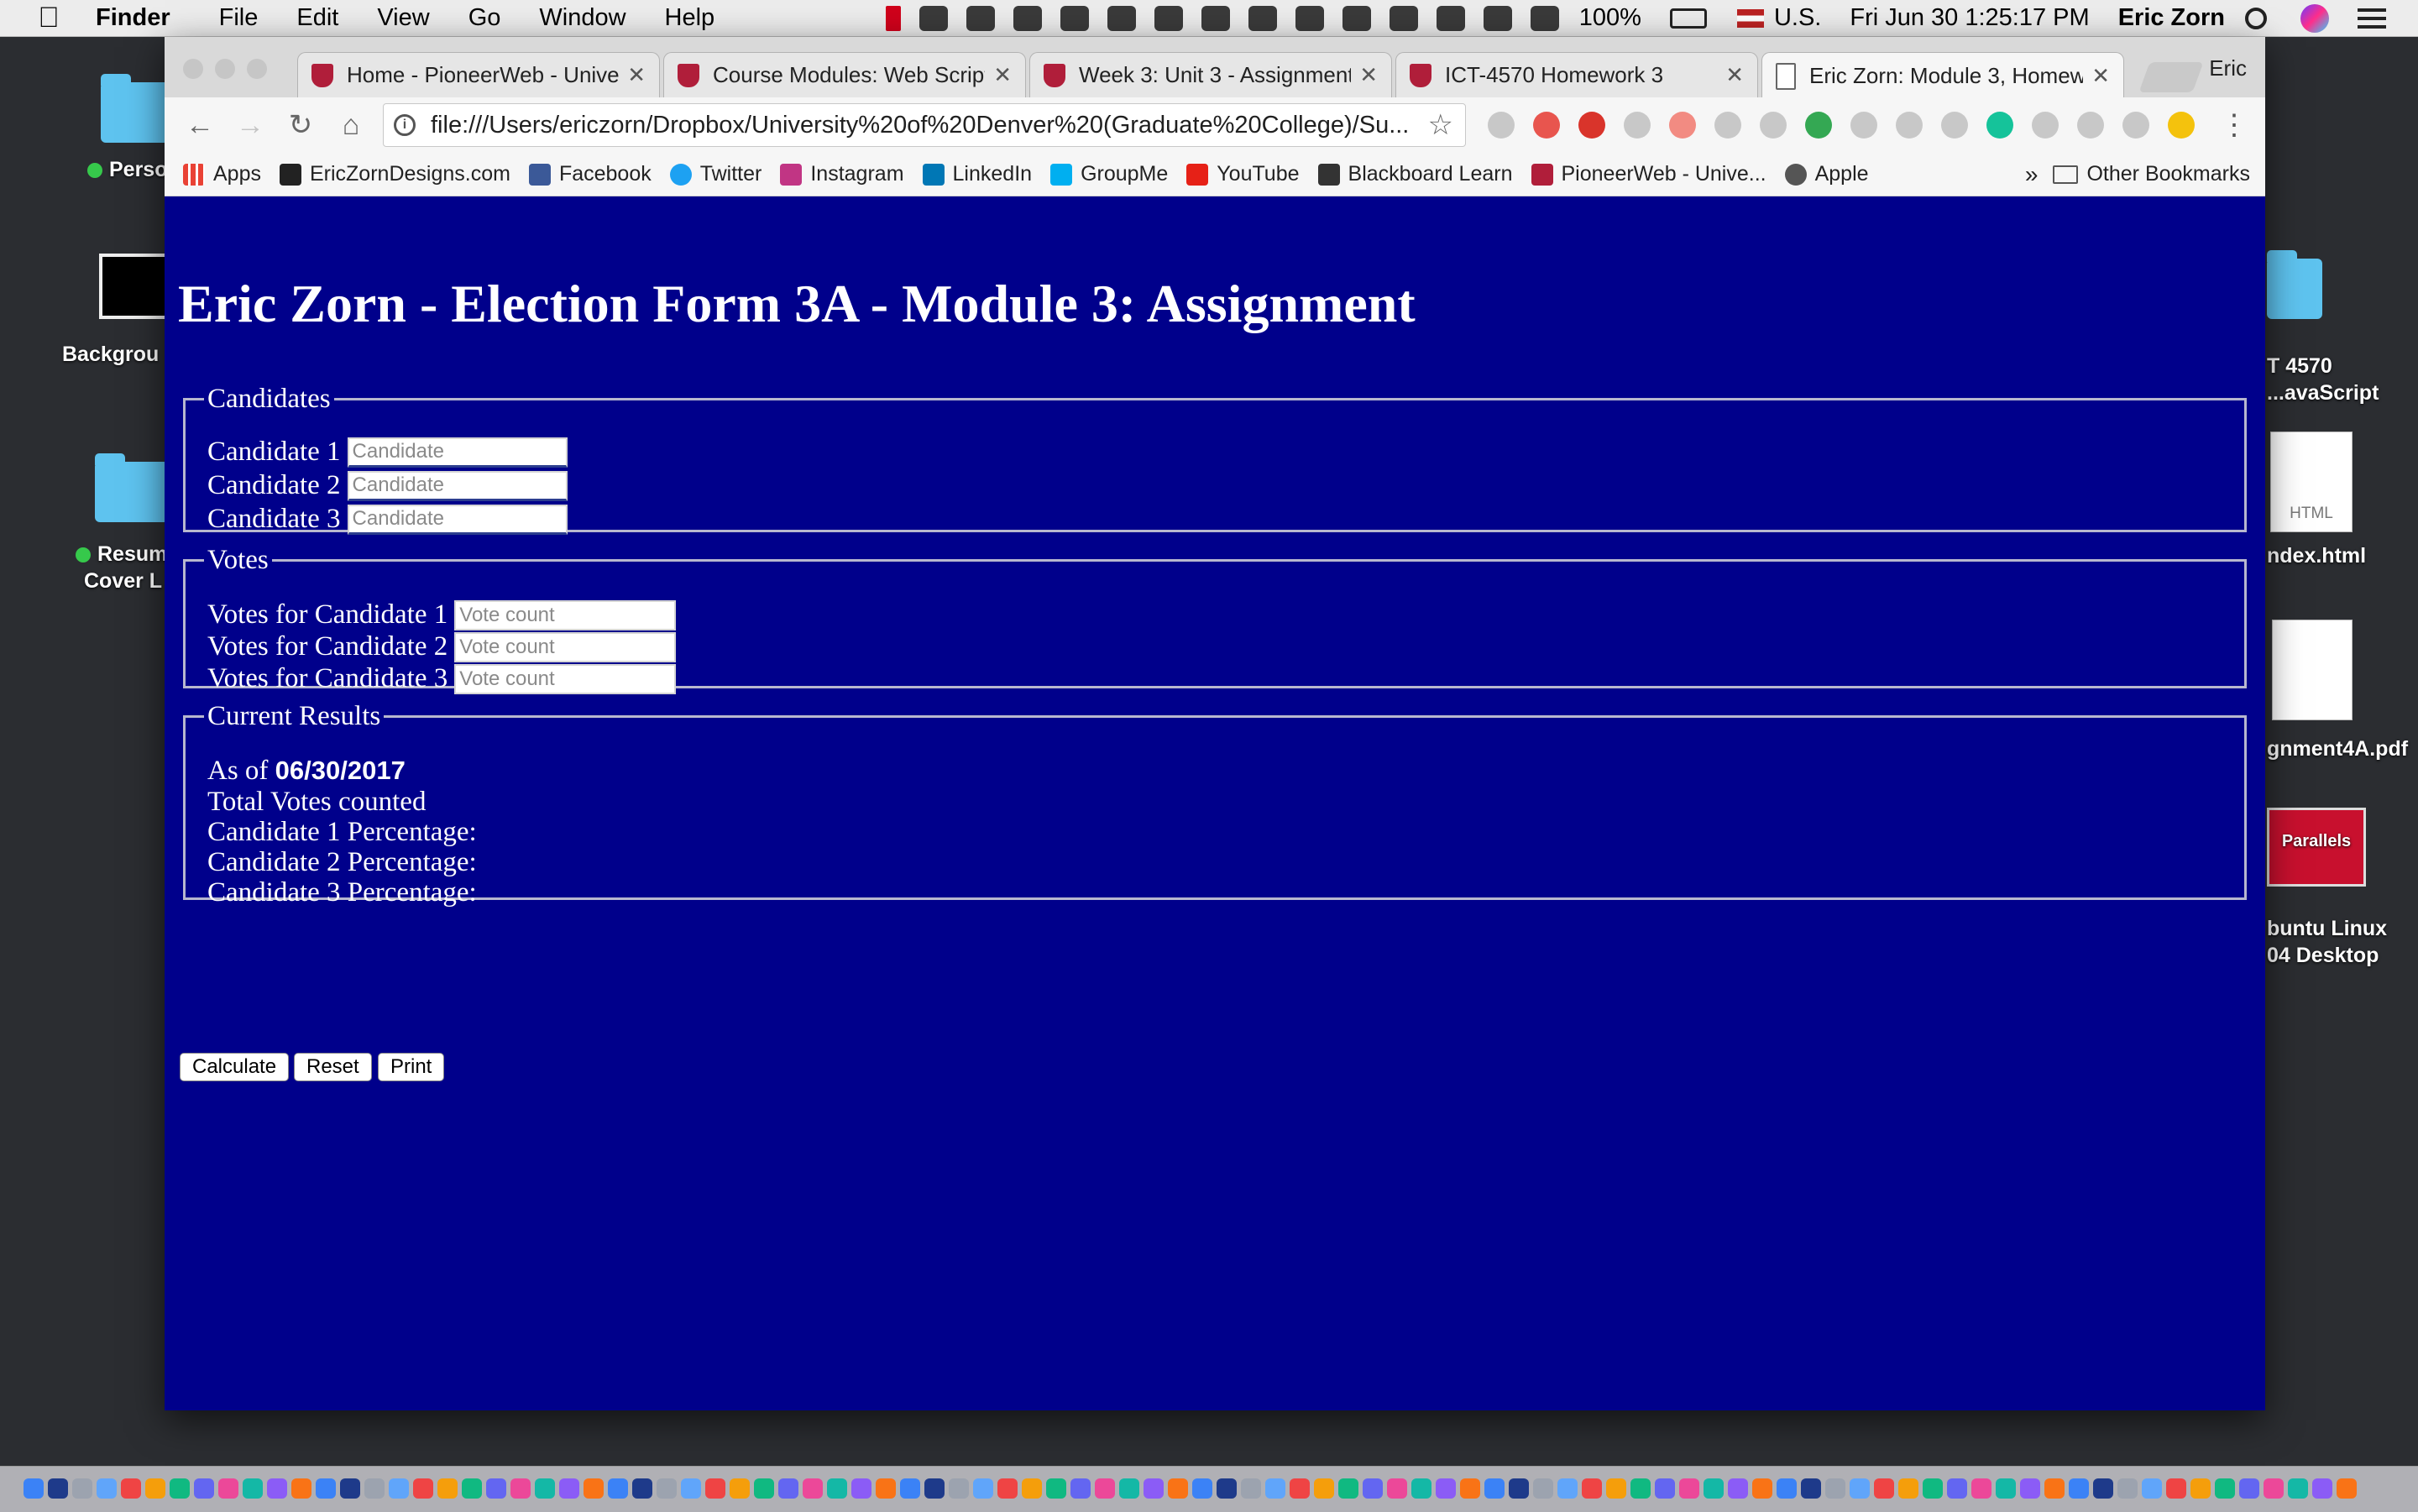 The height and width of the screenshot is (1512, 2418). Describe the element at coordinates (2334, 500) in the screenshot. I see `desktop-file-index-html: HTML ndex.html` at that location.